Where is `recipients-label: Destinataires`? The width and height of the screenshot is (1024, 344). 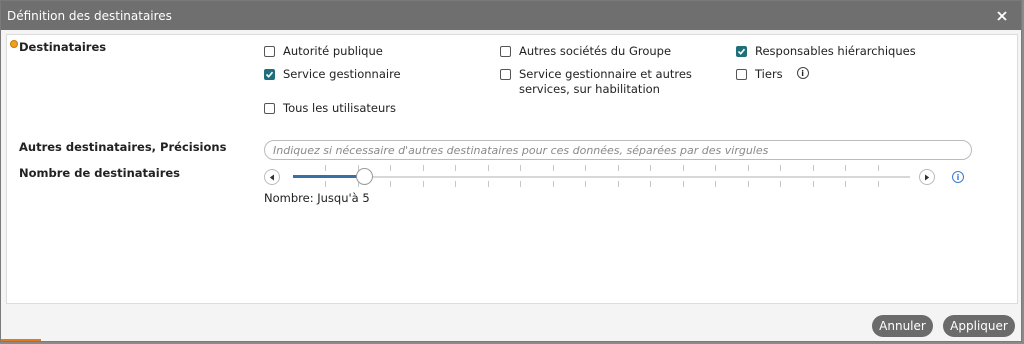
recipients-label: Destinataires is located at coordinates (63, 47).